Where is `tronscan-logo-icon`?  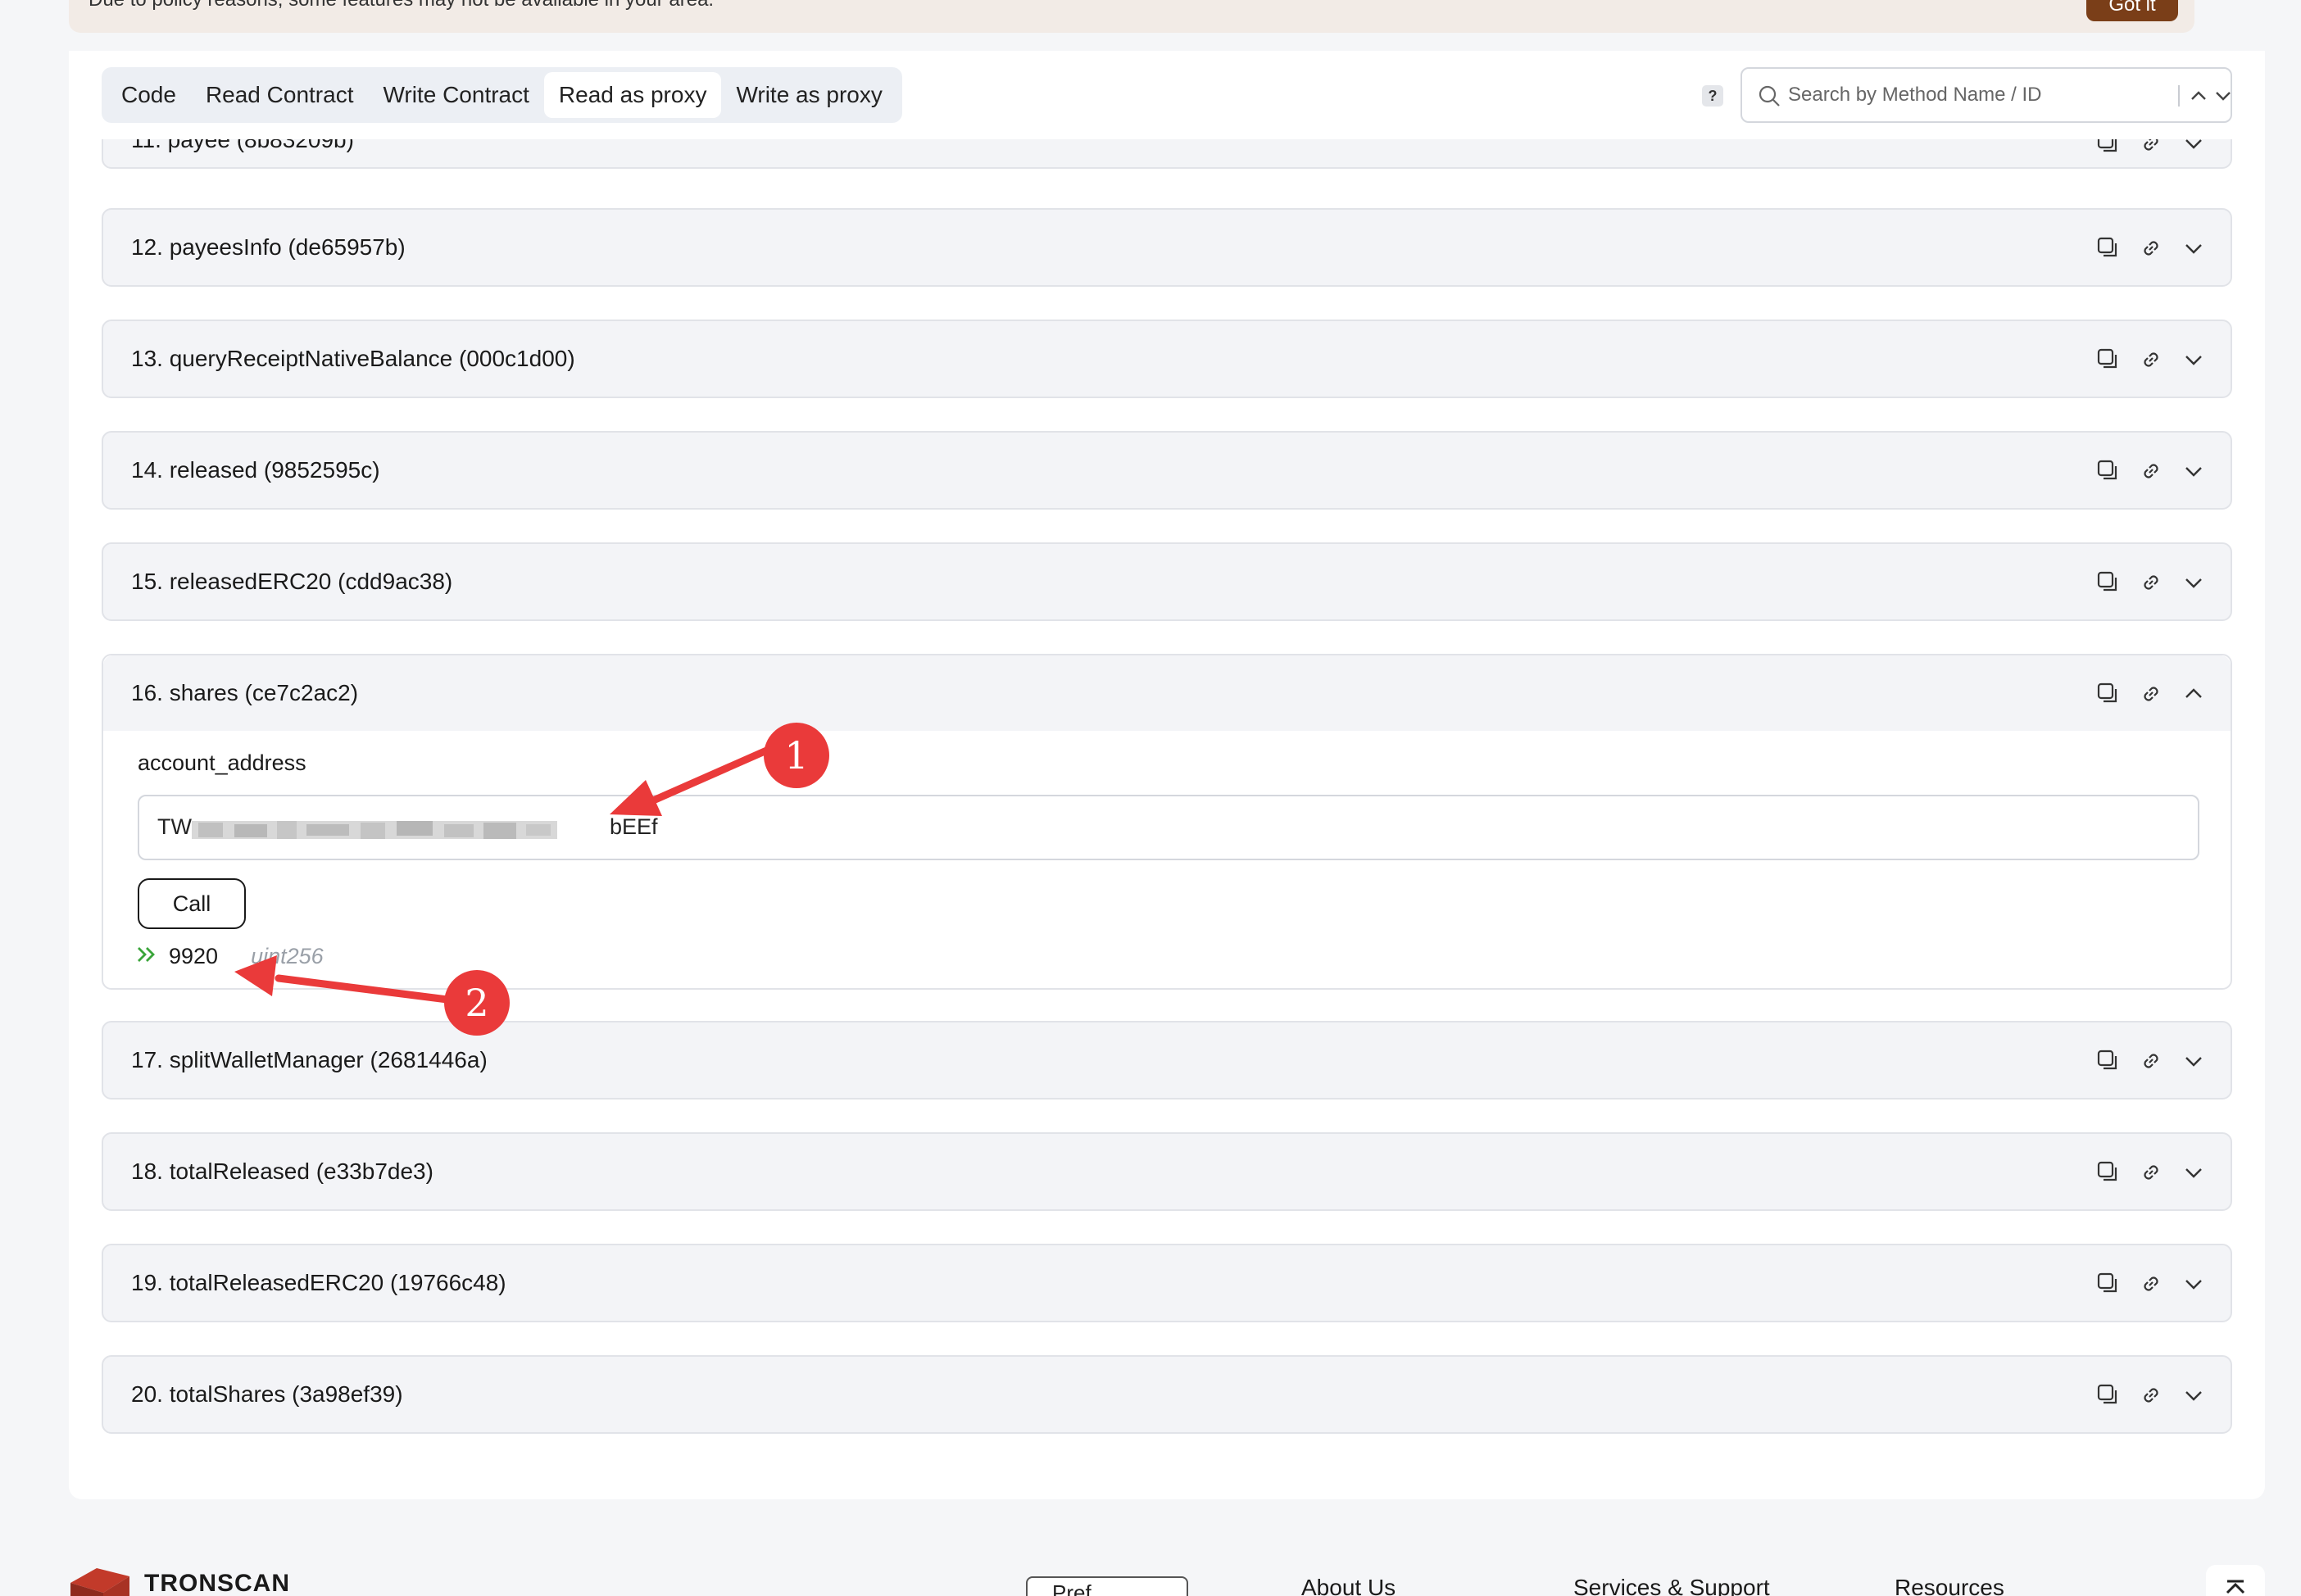 tronscan-logo-icon is located at coordinates (100, 1580).